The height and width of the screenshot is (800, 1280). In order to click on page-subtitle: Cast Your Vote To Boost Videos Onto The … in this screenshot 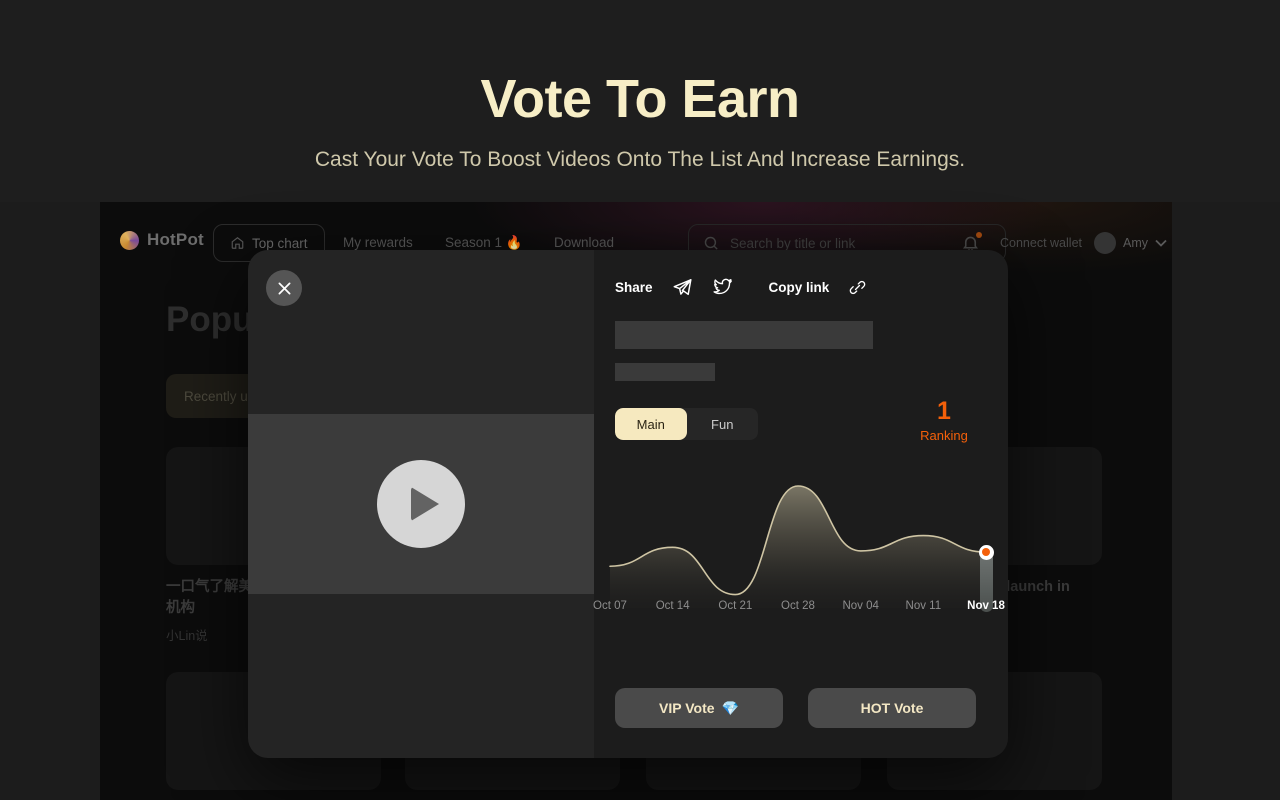, I will do `click(640, 159)`.